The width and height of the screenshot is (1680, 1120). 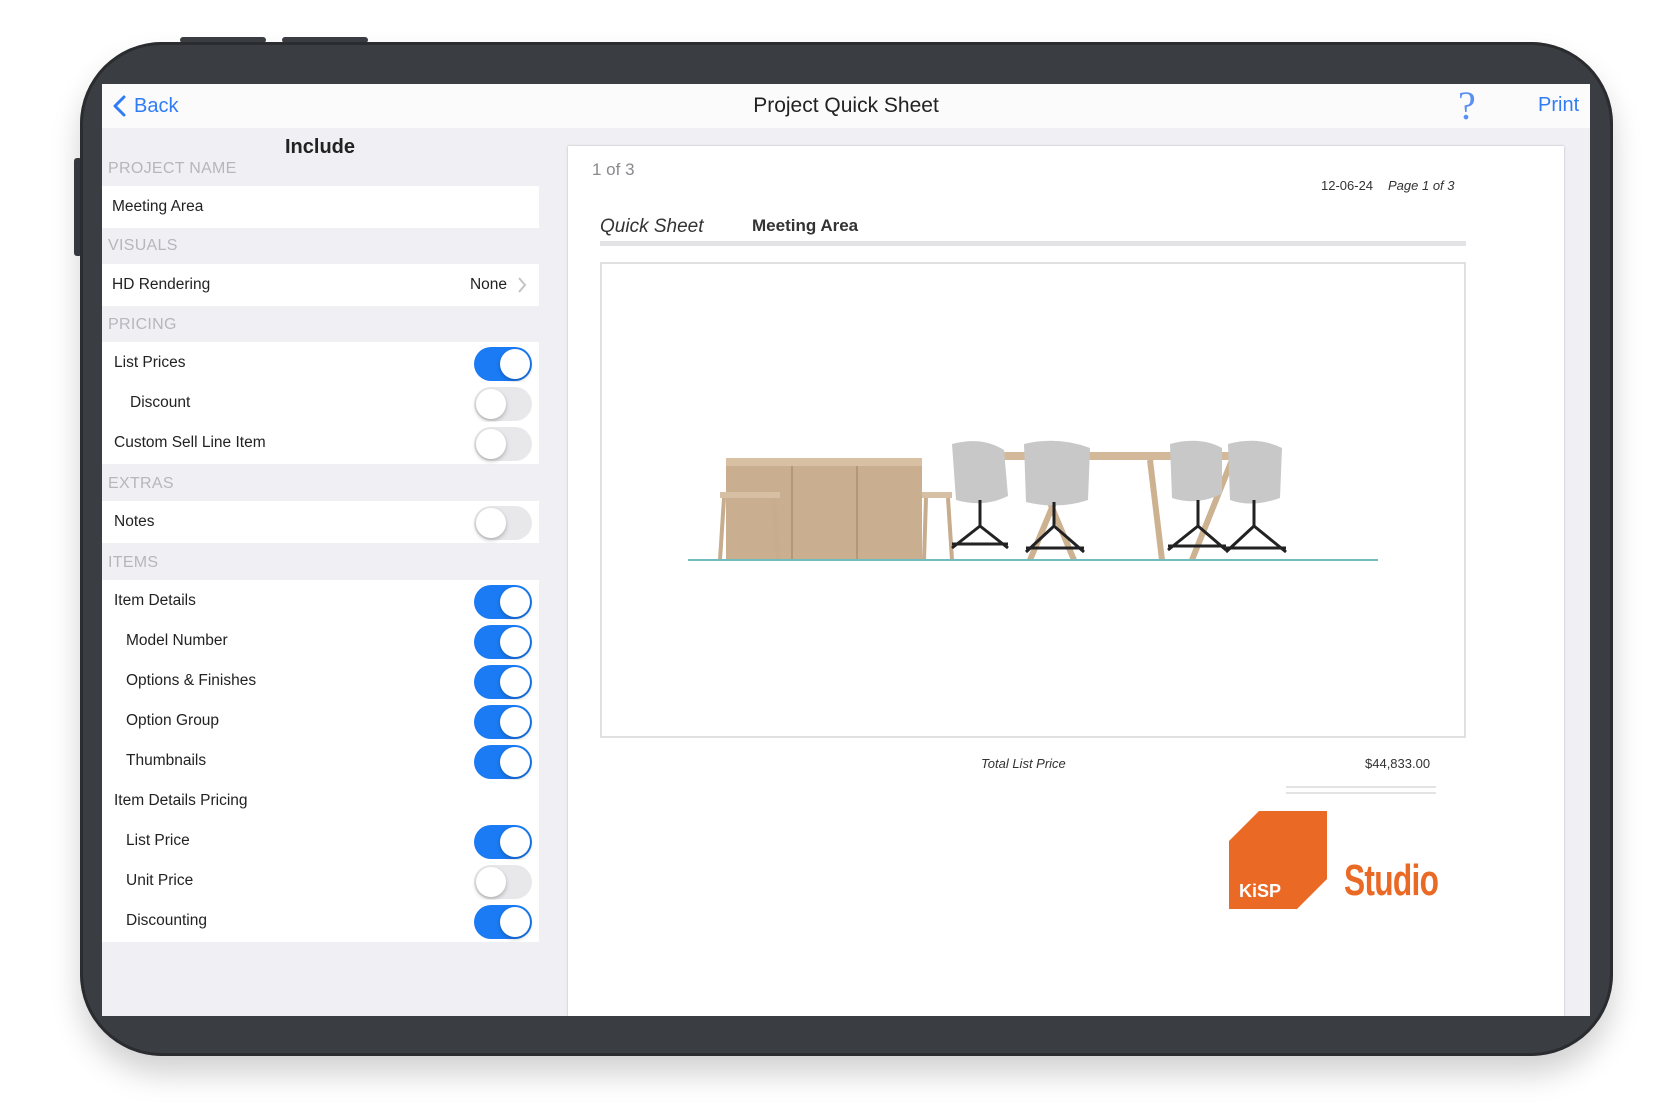 What do you see at coordinates (133, 562) in the screenshot?
I see `section-items: ITEMS` at bounding box center [133, 562].